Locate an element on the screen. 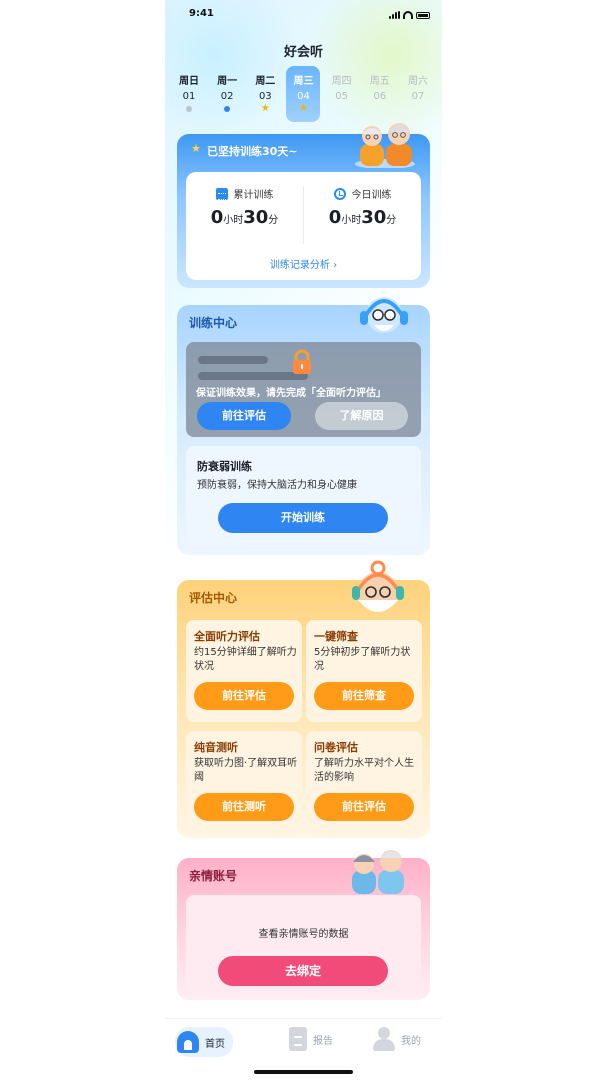 This screenshot has width=607, height=1080. battery-icon is located at coordinates (423, 15).